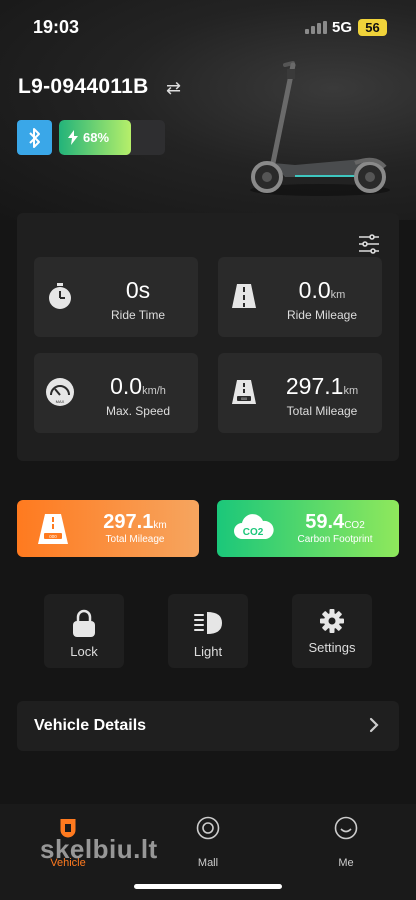 The width and height of the screenshot is (416, 900). What do you see at coordinates (346, 828) in the screenshot?
I see `smiley-icon` at bounding box center [346, 828].